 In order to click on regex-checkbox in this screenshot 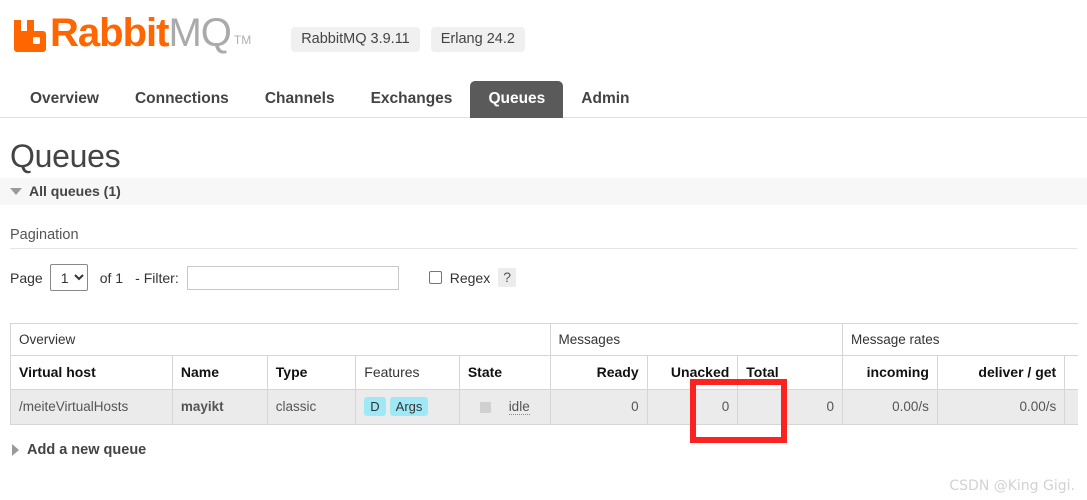, I will do `click(435, 277)`.